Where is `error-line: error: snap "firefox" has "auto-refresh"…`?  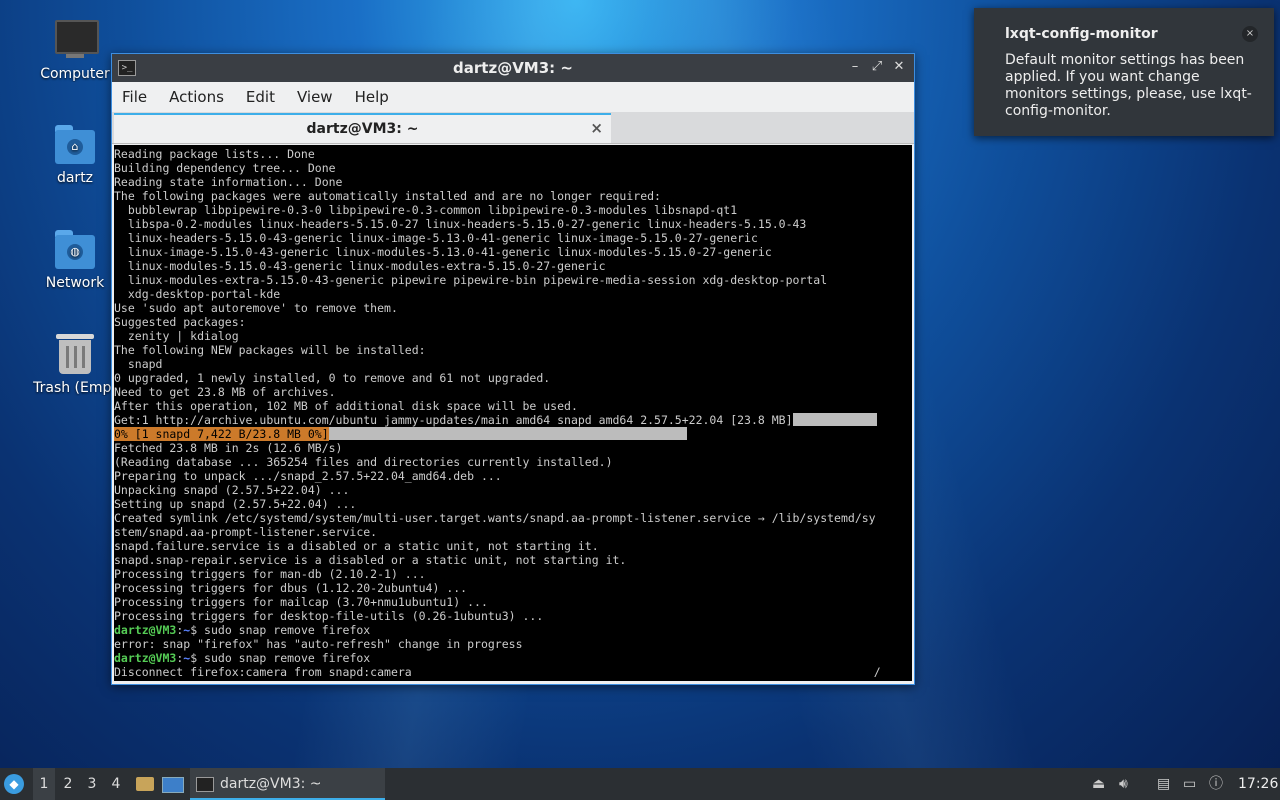 error-line: error: snap "firefox" has "auto-refresh"… is located at coordinates (318, 644).